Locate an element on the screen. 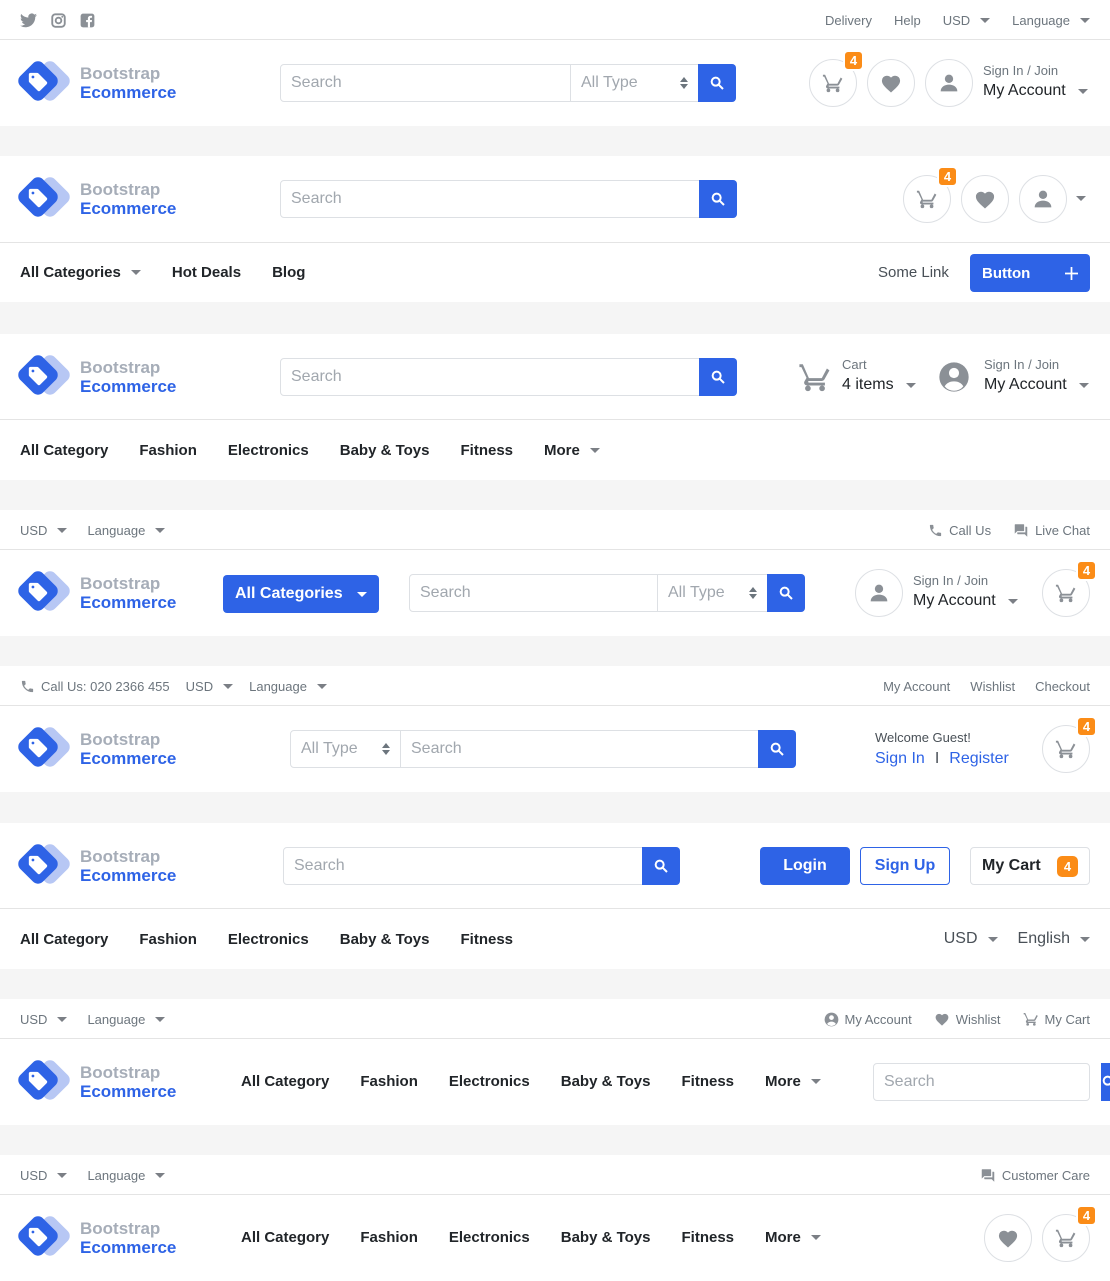 This screenshot has height=1281, width=1110. nav-blog: Blog is located at coordinates (288, 272).